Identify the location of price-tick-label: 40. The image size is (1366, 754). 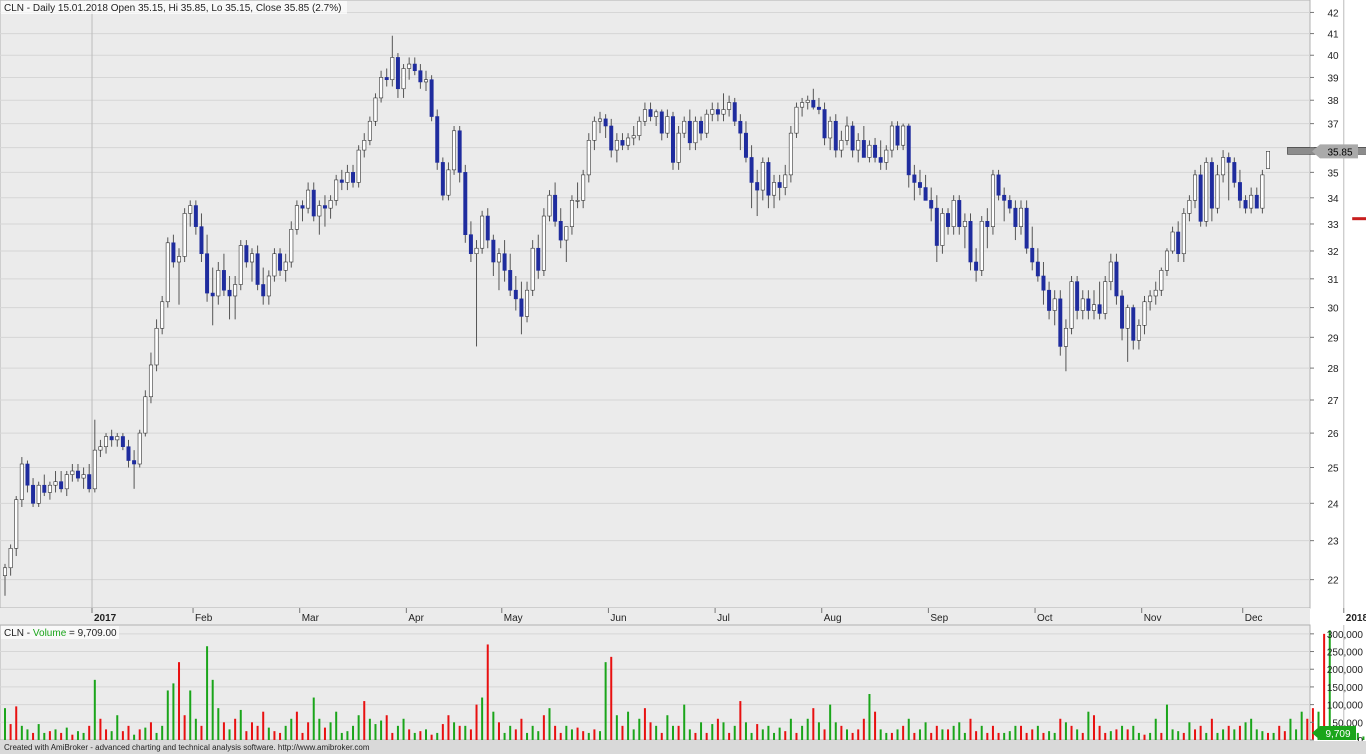
(1333, 56).